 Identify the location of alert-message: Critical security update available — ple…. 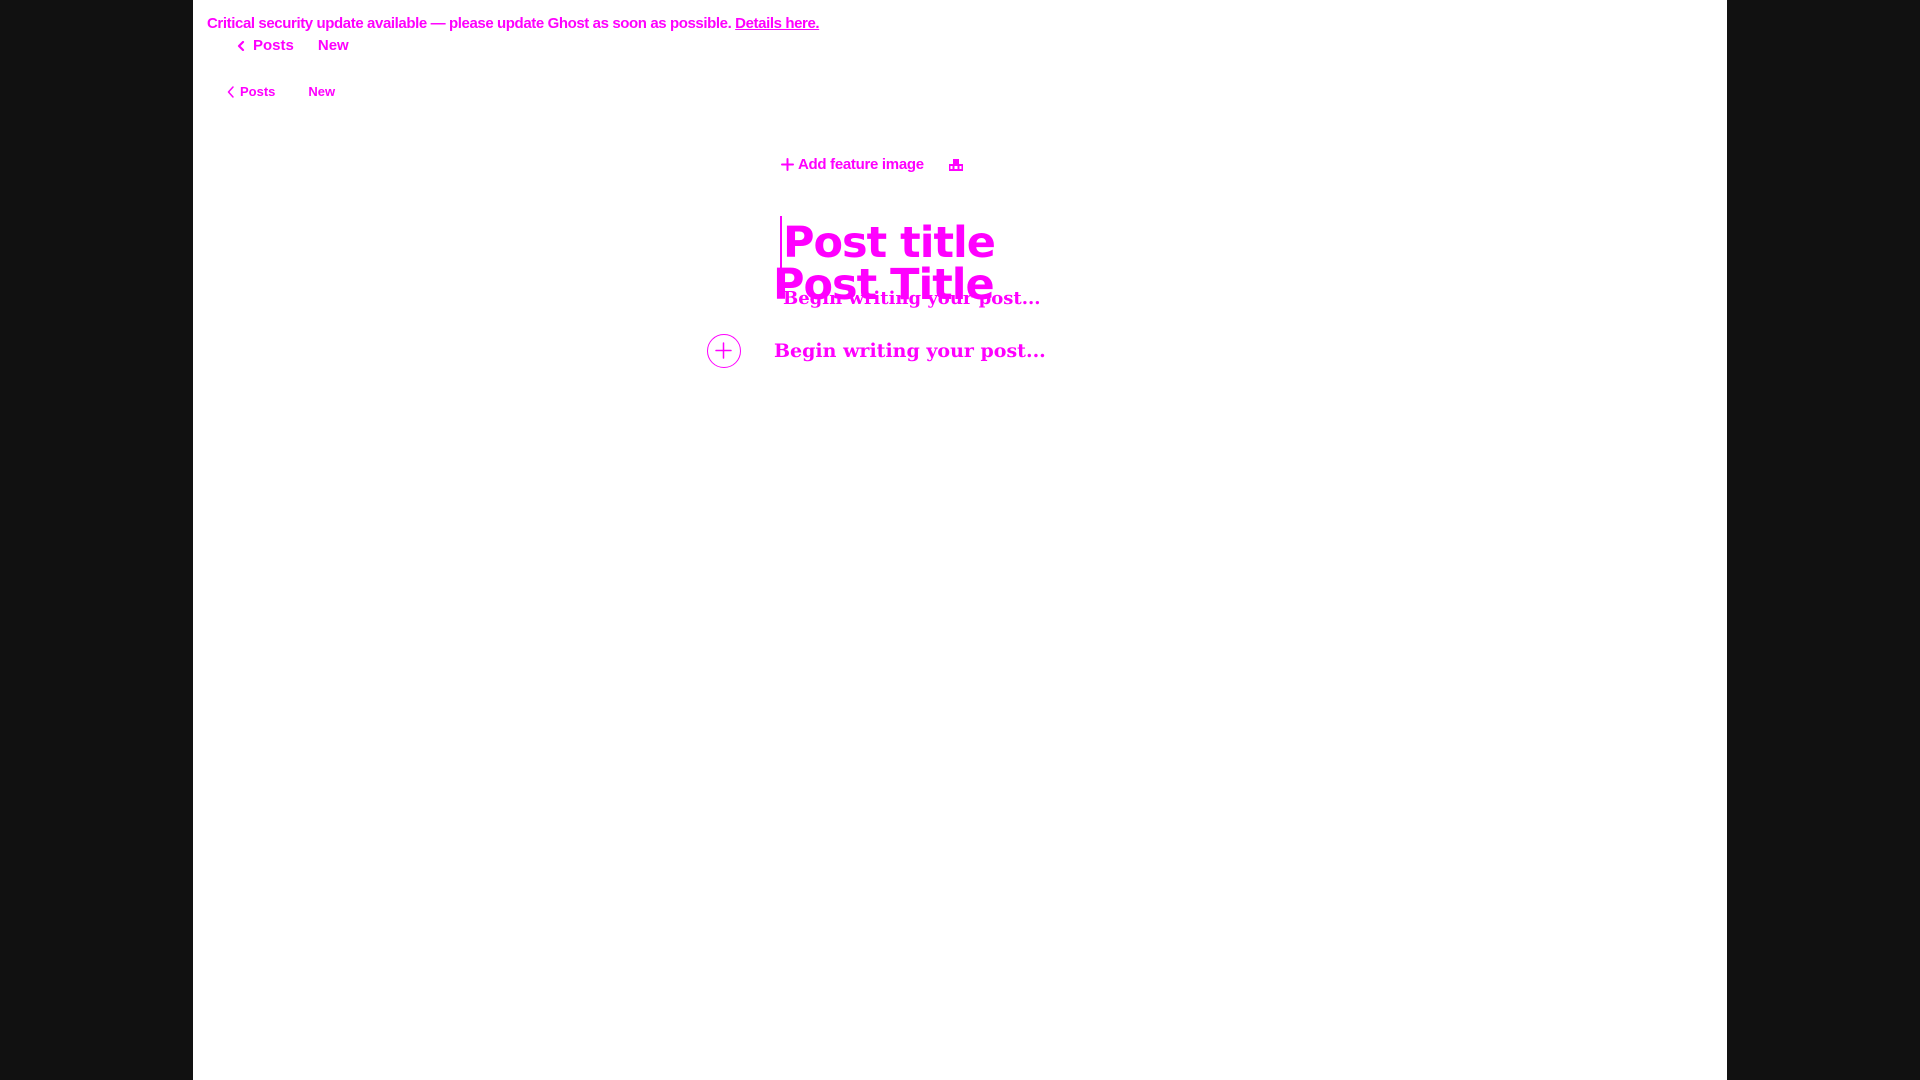
(469, 23).